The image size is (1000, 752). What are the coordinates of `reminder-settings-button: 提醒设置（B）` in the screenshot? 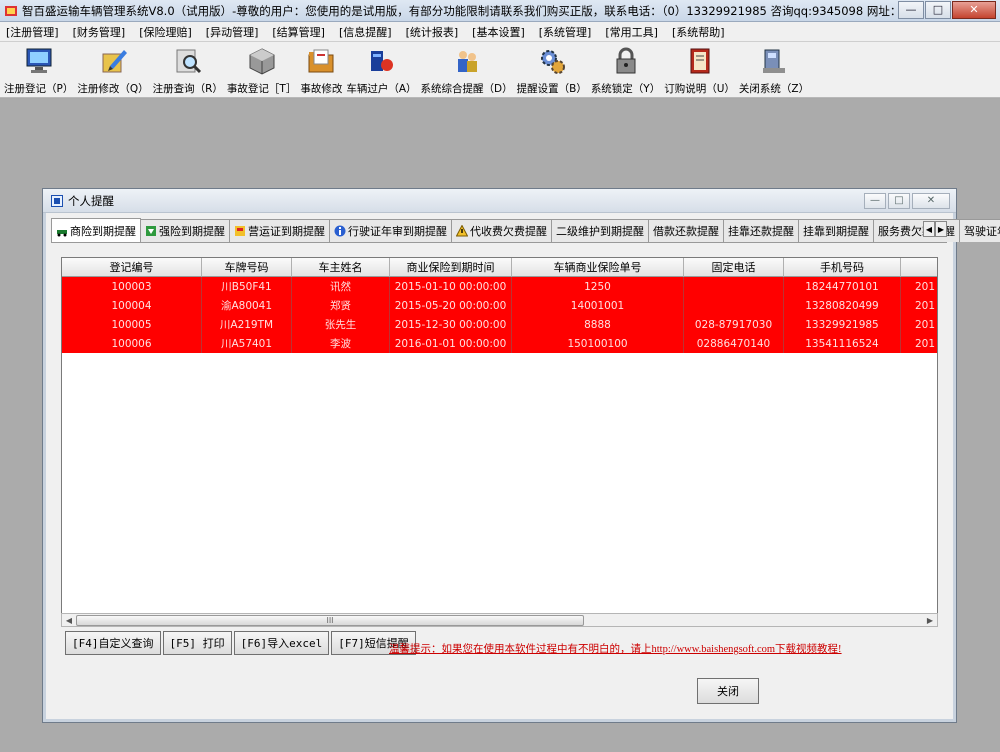 It's located at (552, 69).